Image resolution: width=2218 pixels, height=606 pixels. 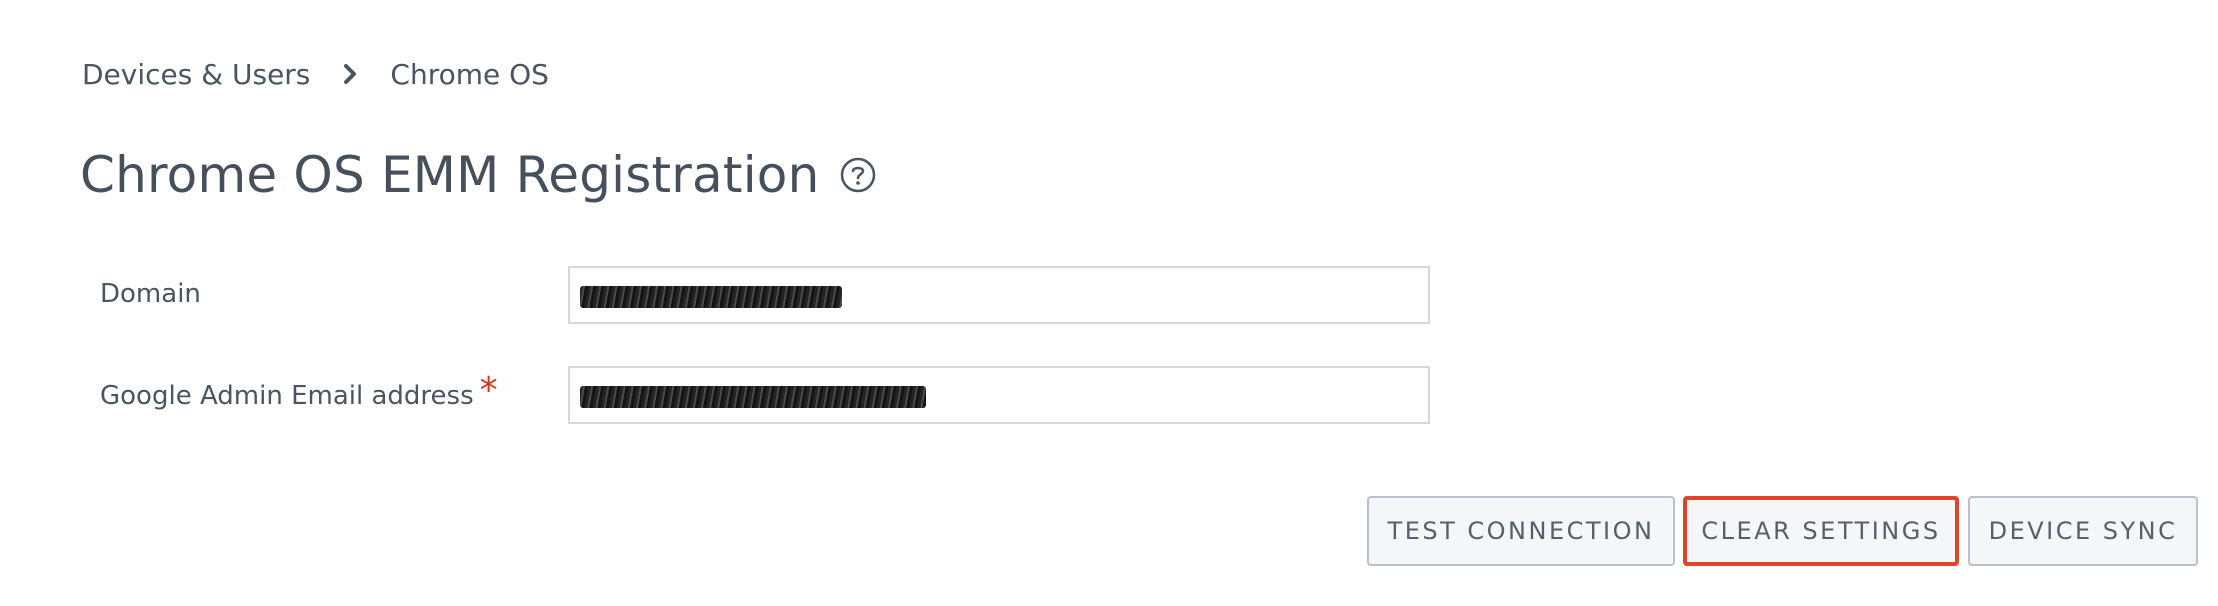 I want to click on redacted-admin-email-value, so click(x=753, y=397).